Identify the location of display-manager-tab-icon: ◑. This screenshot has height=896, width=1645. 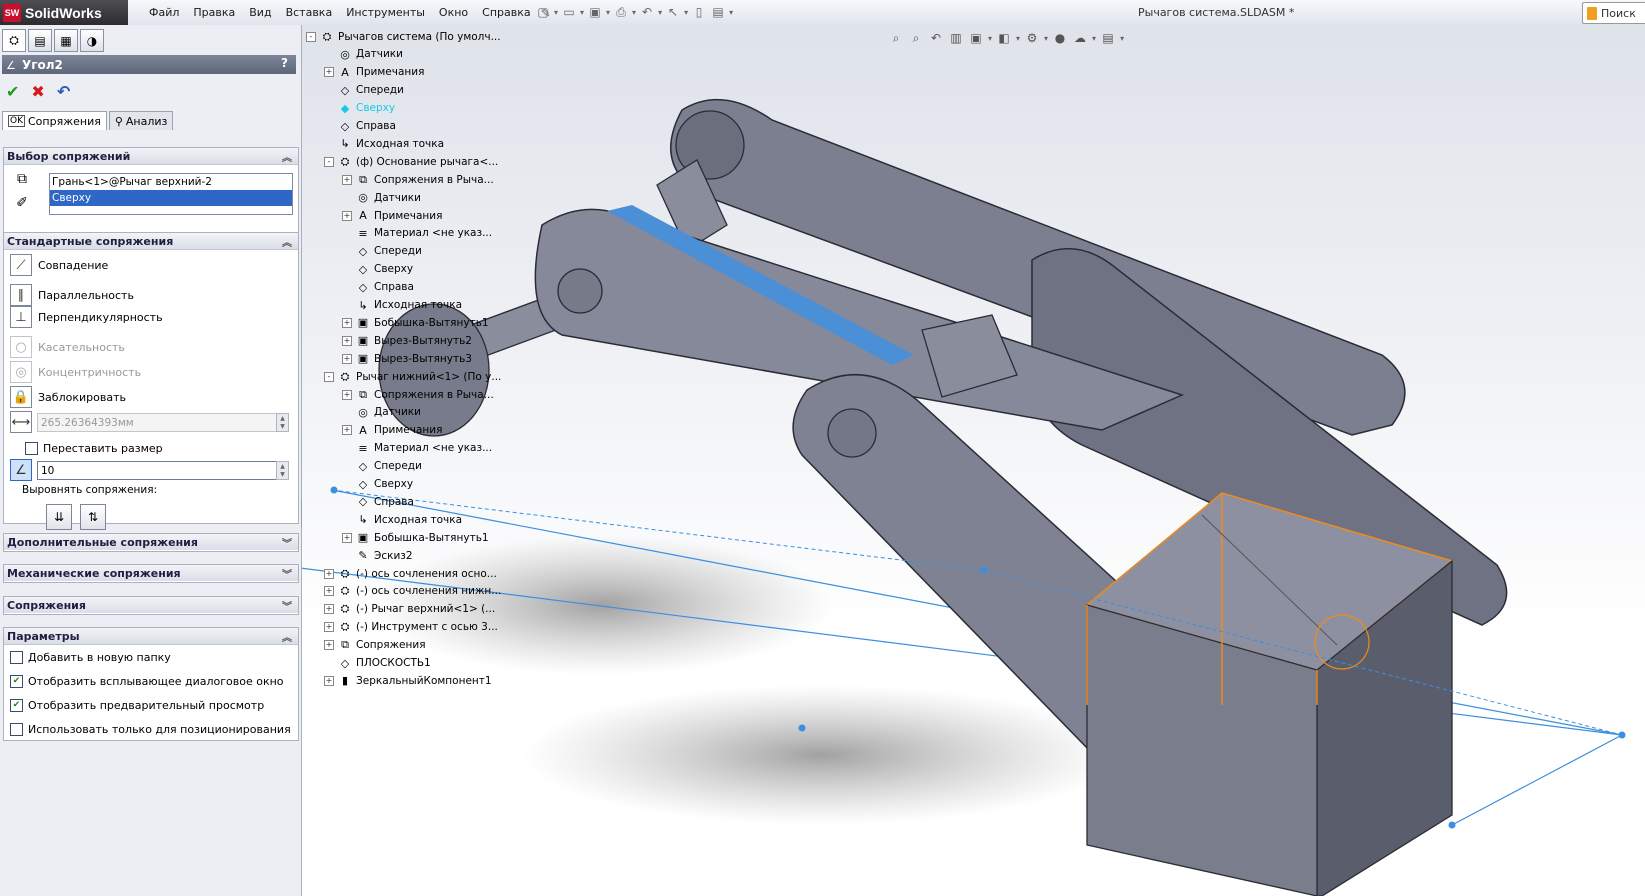
(92, 40).